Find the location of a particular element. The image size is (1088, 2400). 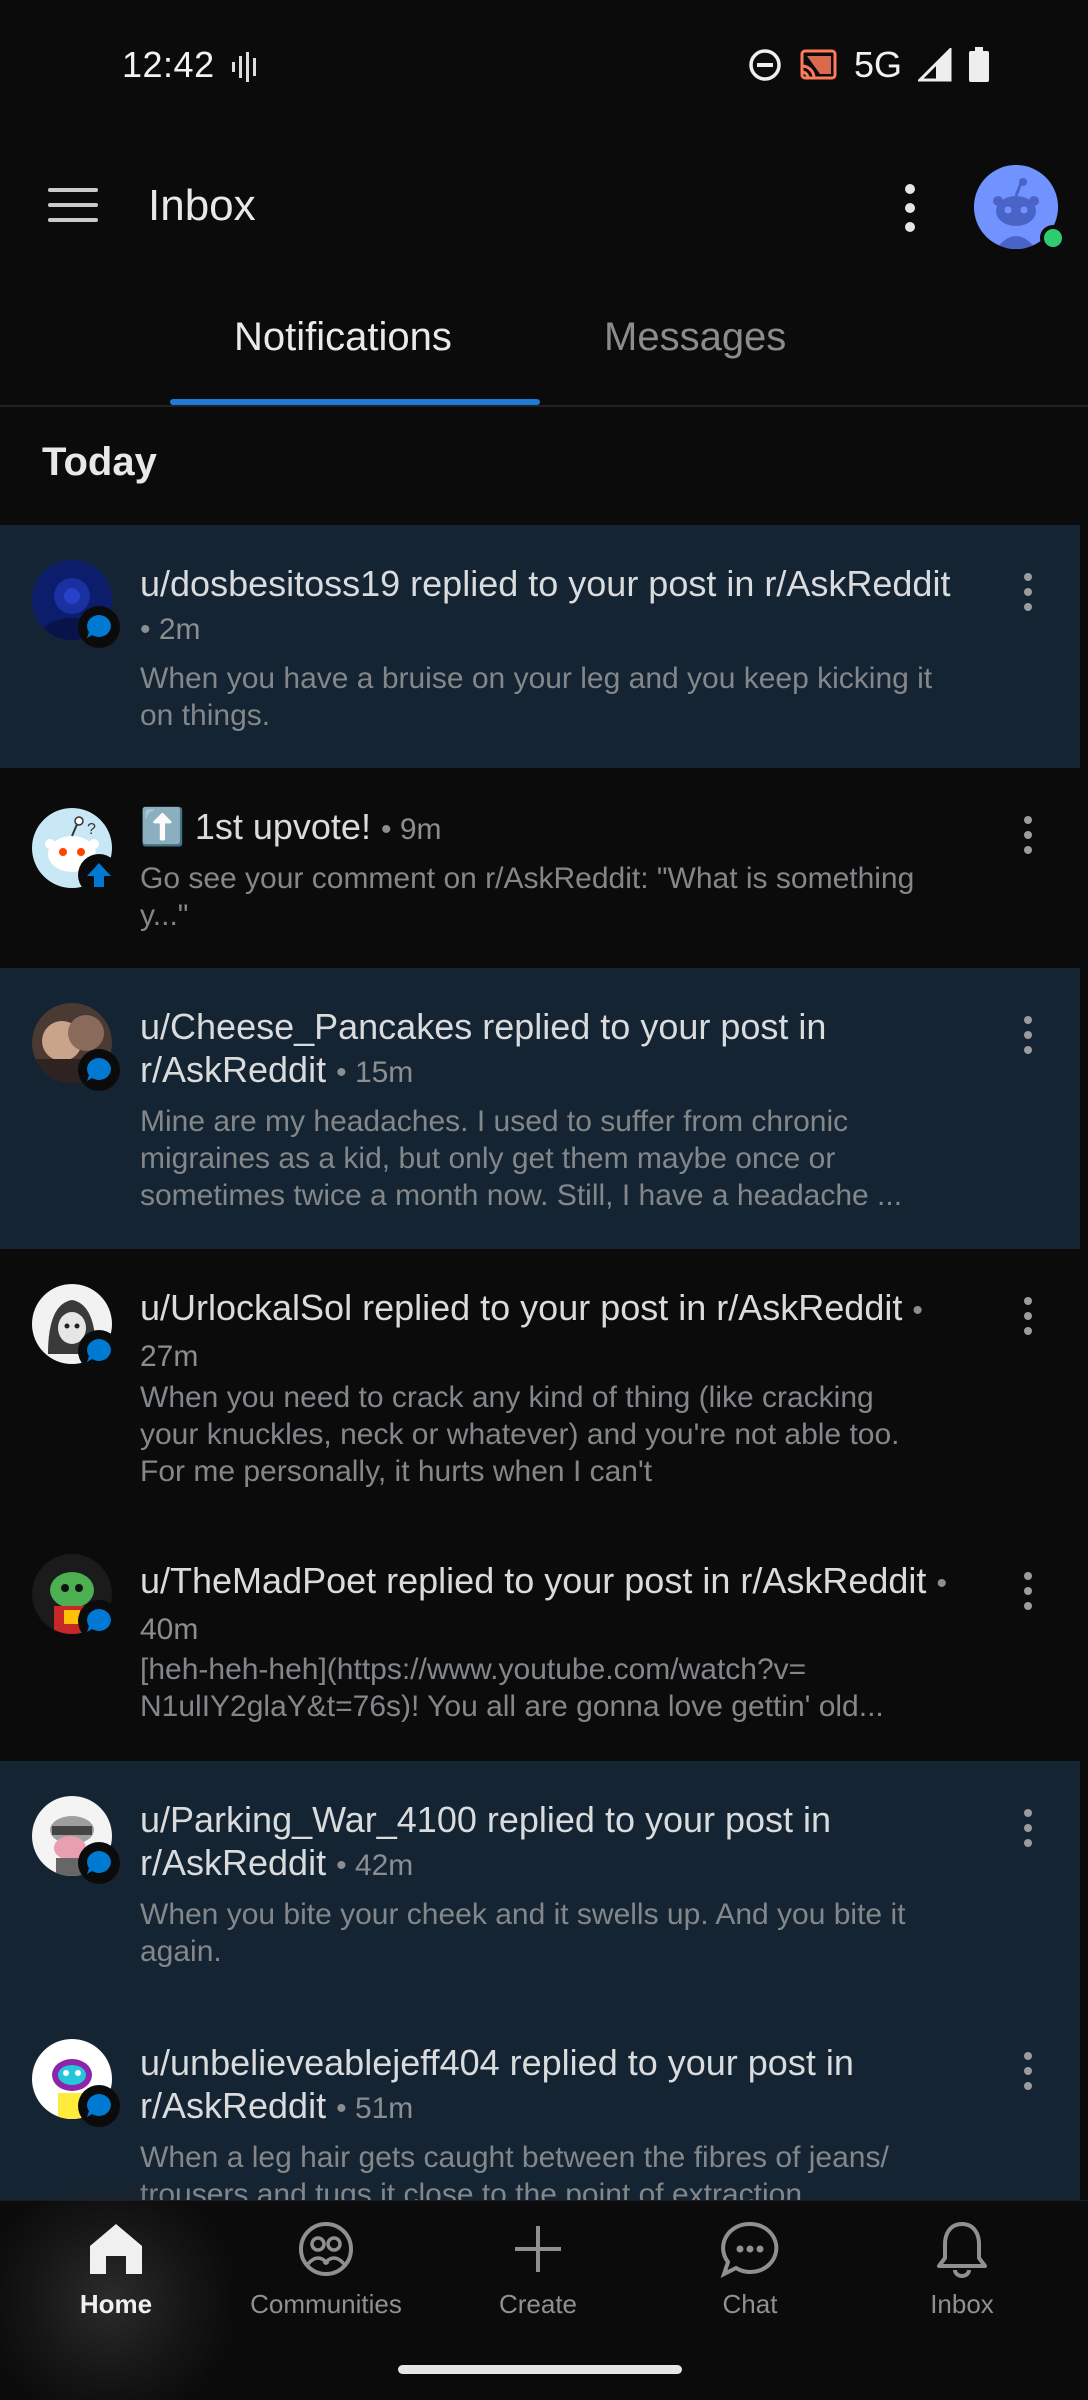

nav-create: Create is located at coordinates (538, 2270).